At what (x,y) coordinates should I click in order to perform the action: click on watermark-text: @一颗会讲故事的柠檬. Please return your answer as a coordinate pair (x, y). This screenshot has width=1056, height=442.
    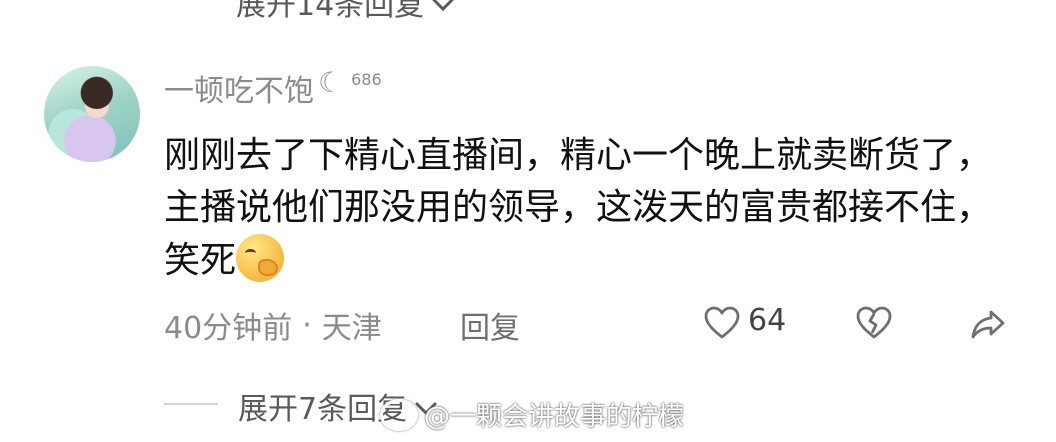
    Looking at the image, I should click on (554, 417).